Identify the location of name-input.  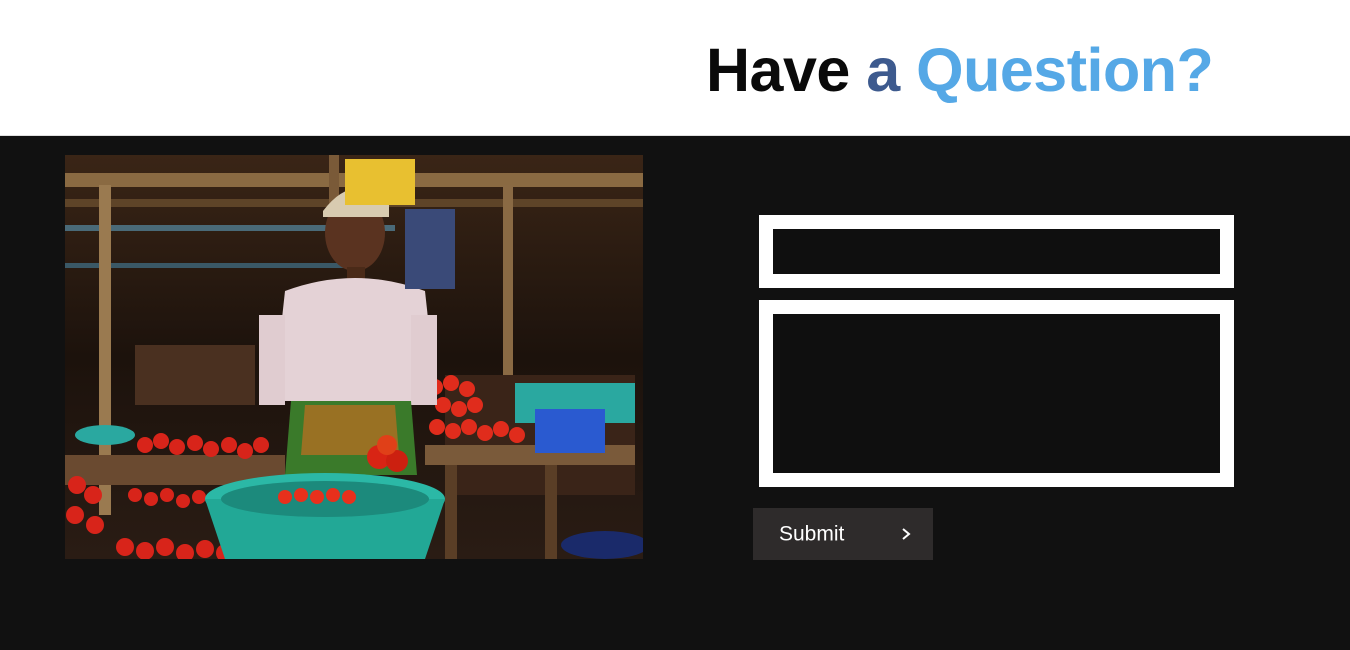
(996, 251).